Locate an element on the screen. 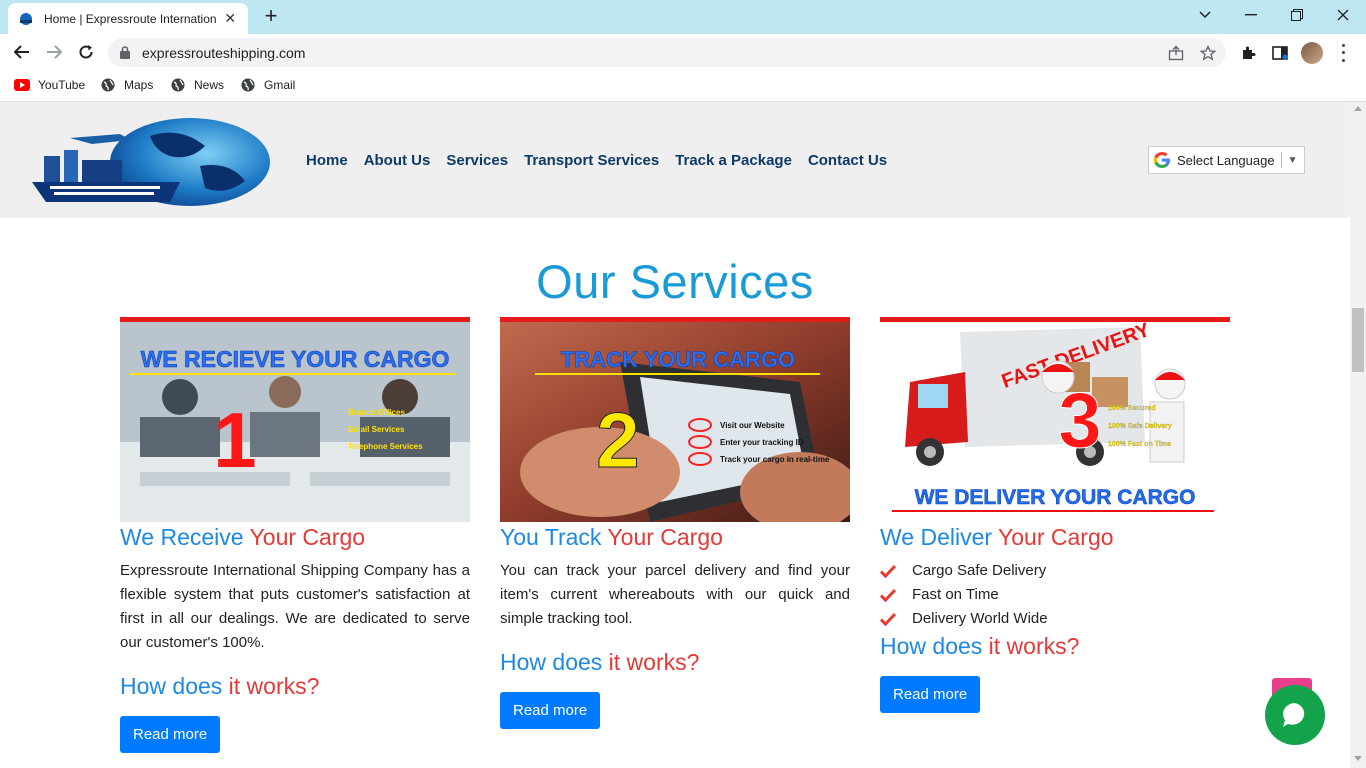  nav-transport-services: Transport Services is located at coordinates (591, 160).